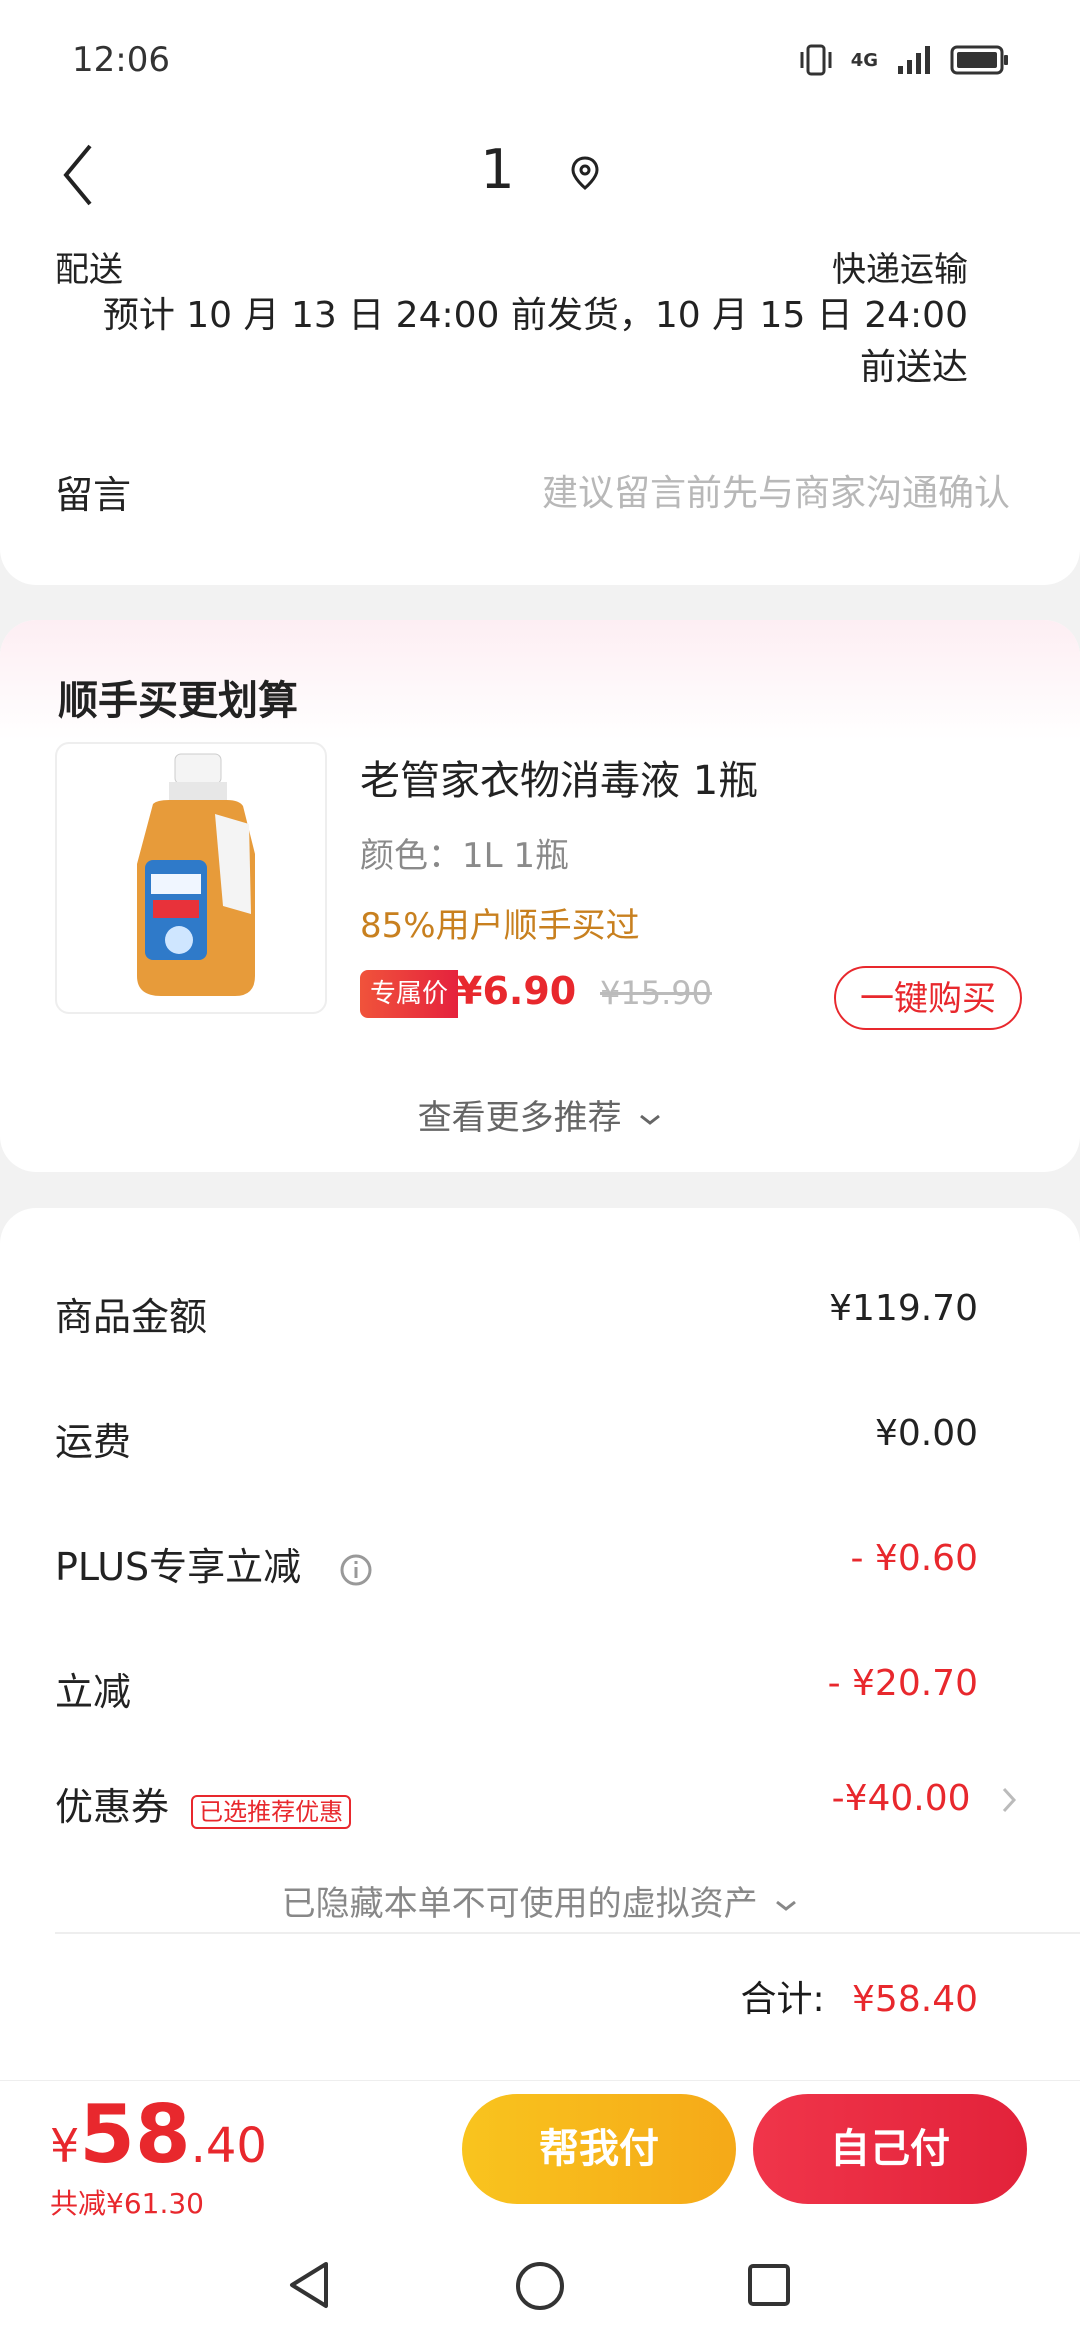  Describe the element at coordinates (567, 1933) in the screenshot. I see `summary-divider` at that location.